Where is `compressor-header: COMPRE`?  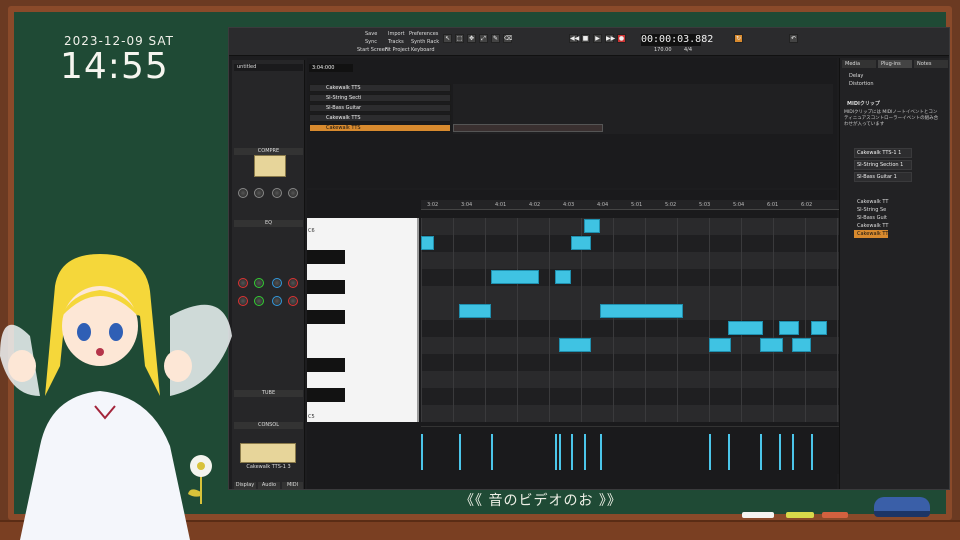
compressor-header: COMPRE is located at coordinates (268, 151).